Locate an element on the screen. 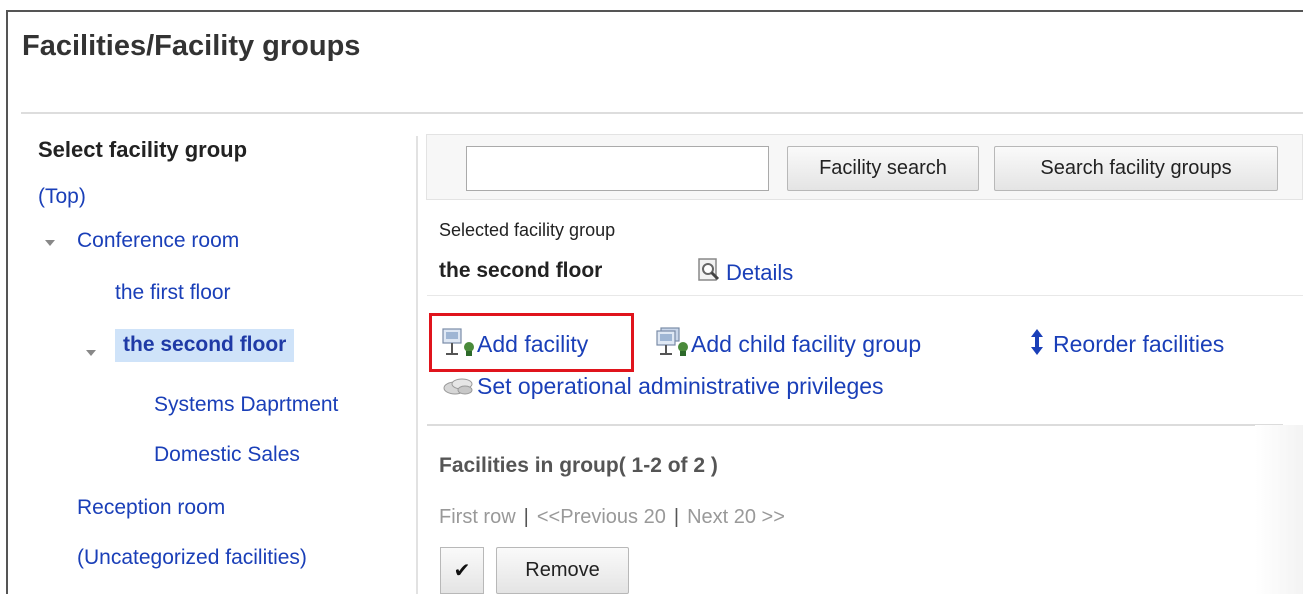 The image size is (1303, 594). scroll-area-shade is located at coordinates (1279, 509).